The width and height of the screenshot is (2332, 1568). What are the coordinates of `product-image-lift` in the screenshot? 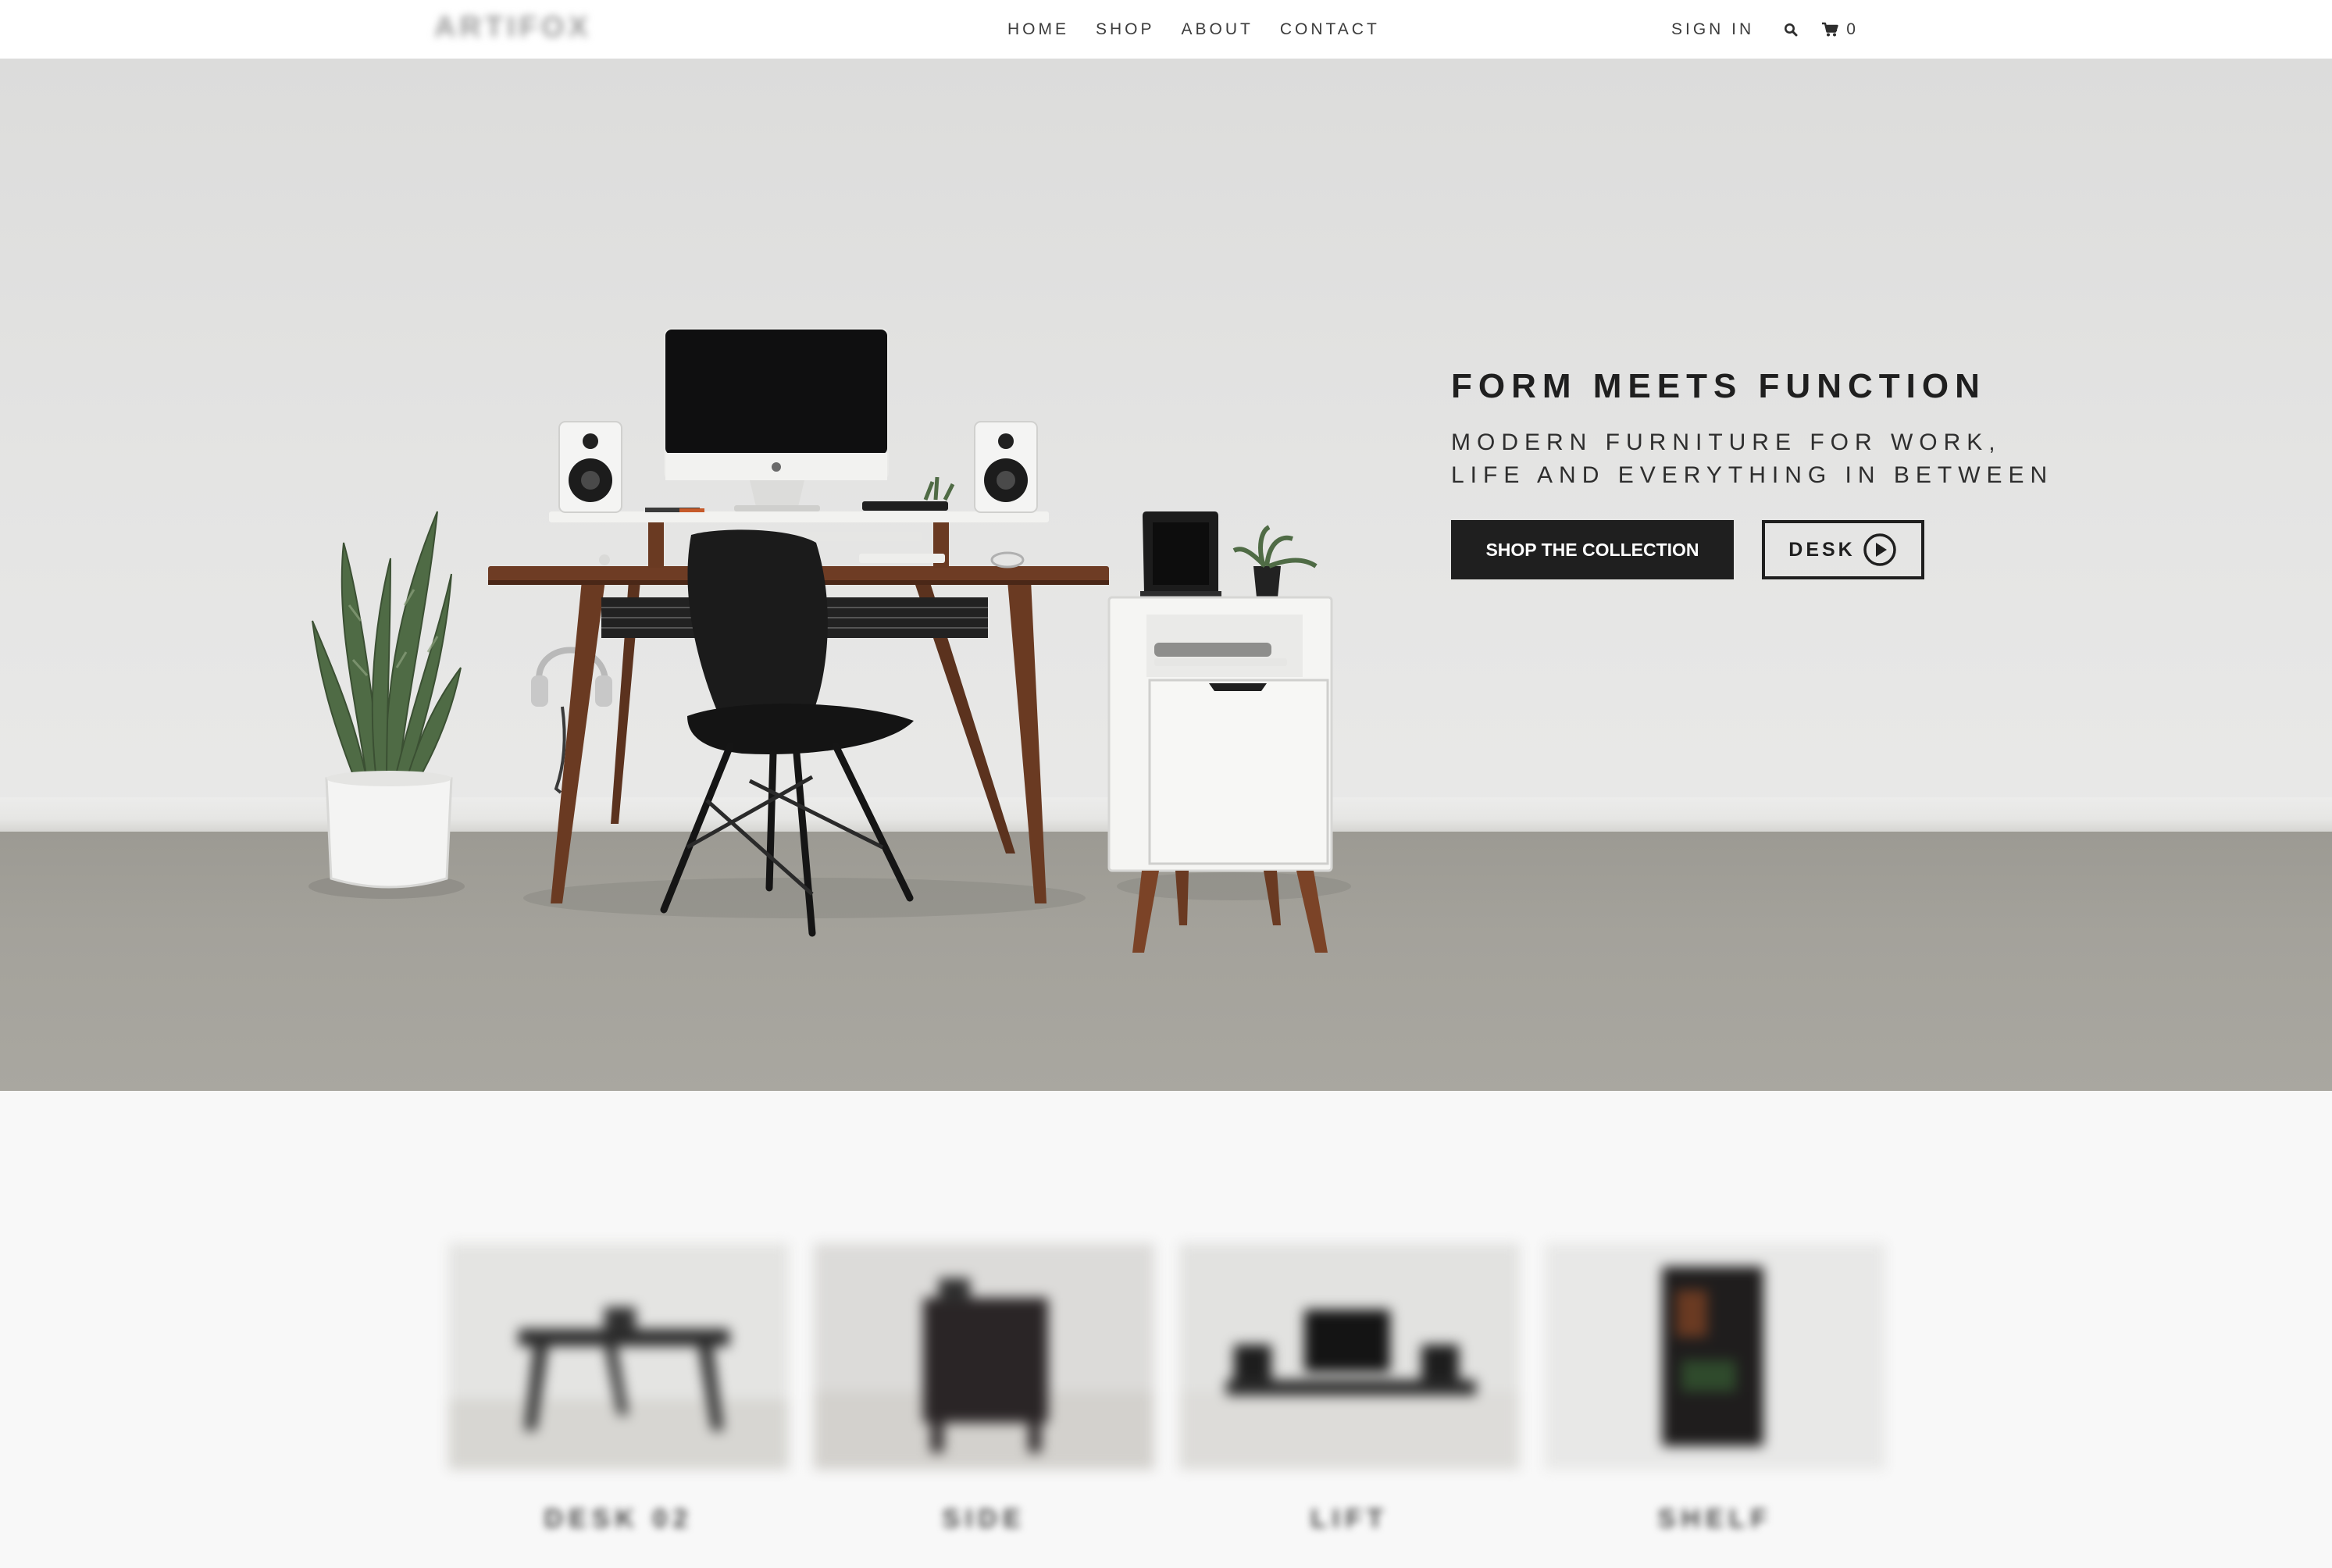 It's located at (1349, 1356).